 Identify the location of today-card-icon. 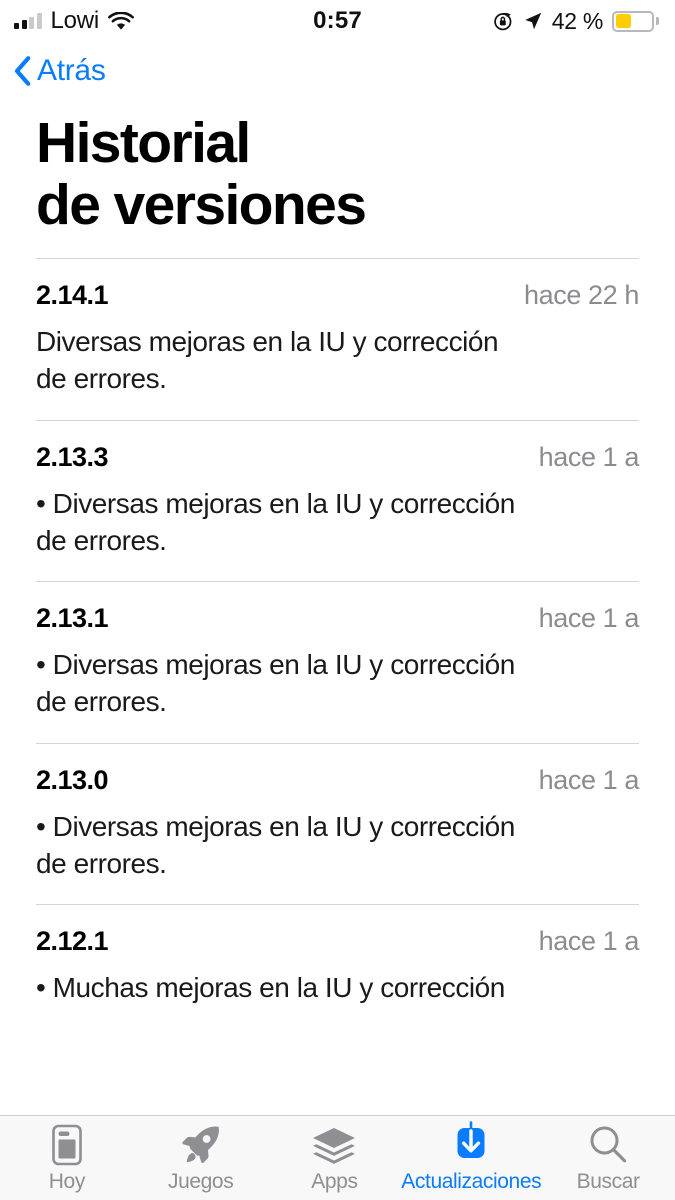
(67, 1145).